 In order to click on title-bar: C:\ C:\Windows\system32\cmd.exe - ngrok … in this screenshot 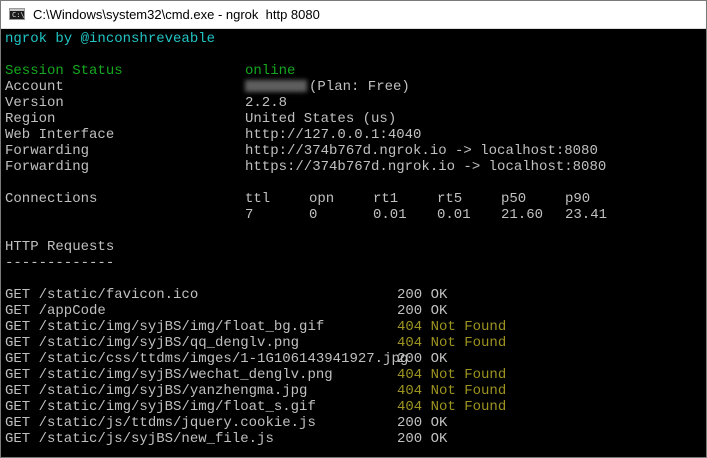, I will do `click(353, 15)`.